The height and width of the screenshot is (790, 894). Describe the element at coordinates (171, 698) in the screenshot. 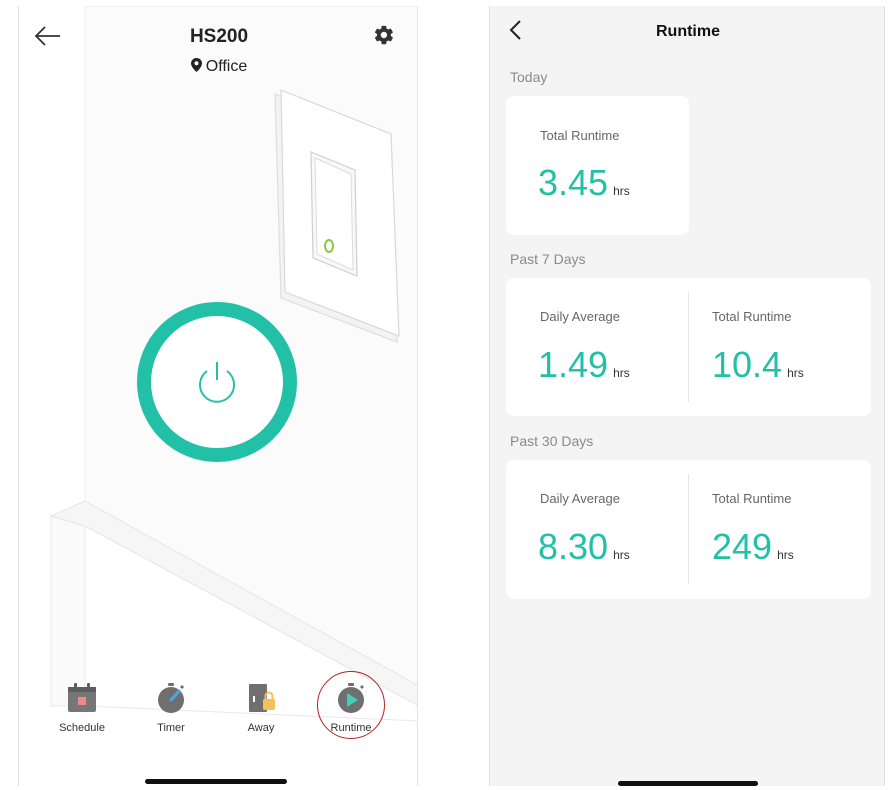

I see `stopwatch-icon` at that location.